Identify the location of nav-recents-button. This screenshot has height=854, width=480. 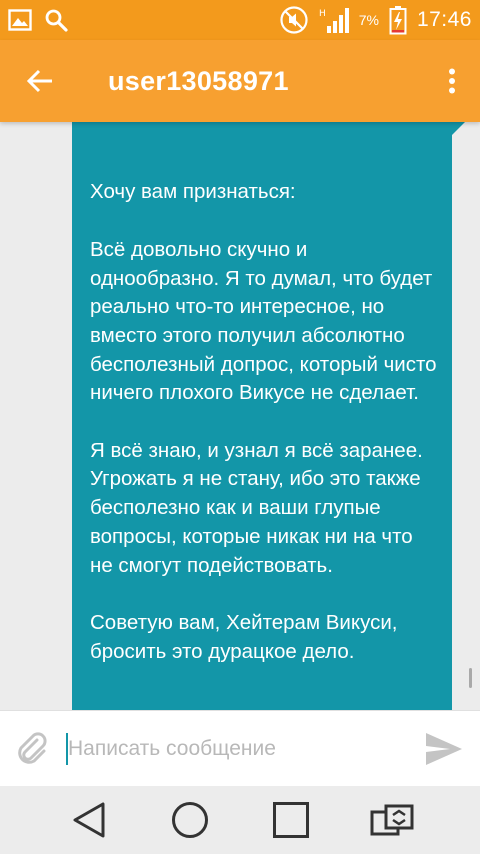
(291, 820).